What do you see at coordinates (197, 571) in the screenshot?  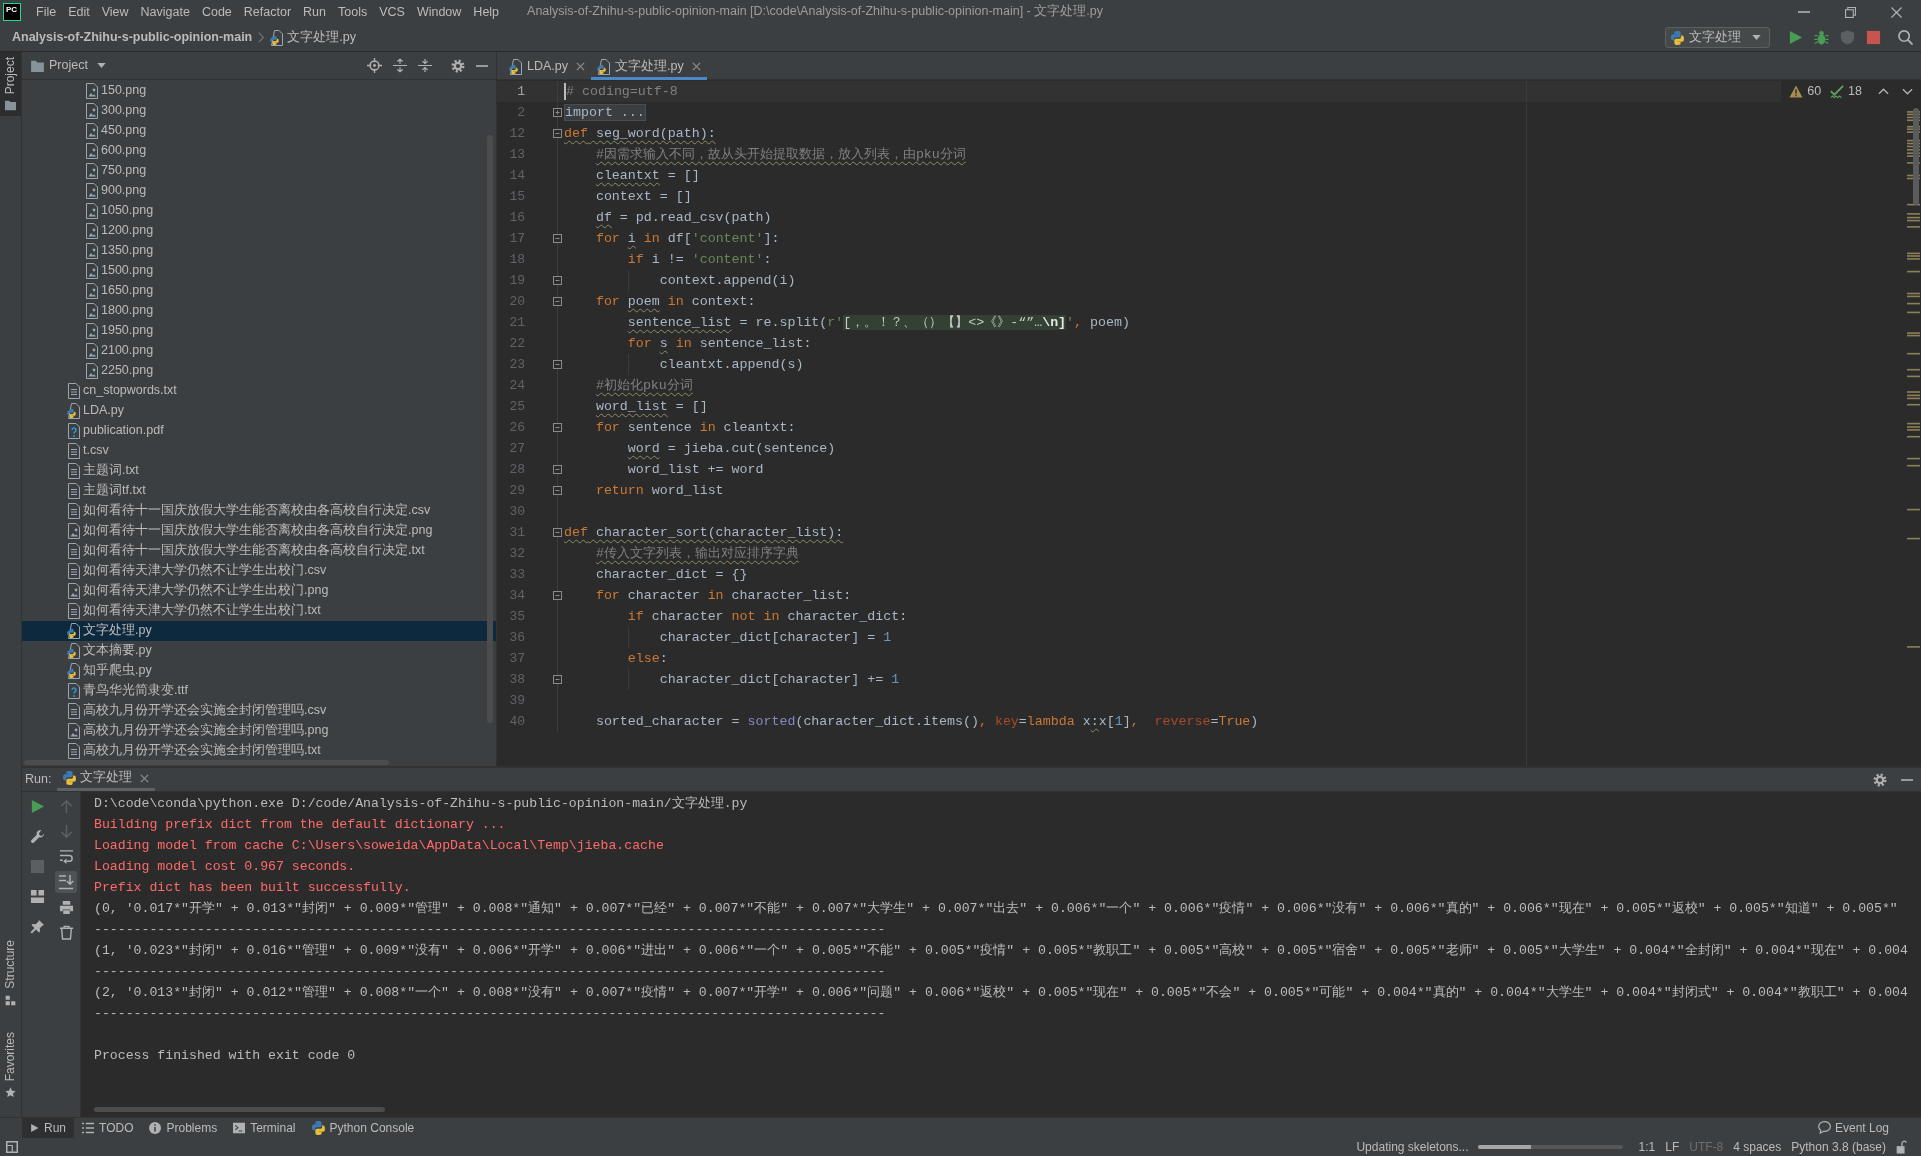 I see `tree-item: 如何看待天津大学仍然不让学生出校门.csv` at bounding box center [197, 571].